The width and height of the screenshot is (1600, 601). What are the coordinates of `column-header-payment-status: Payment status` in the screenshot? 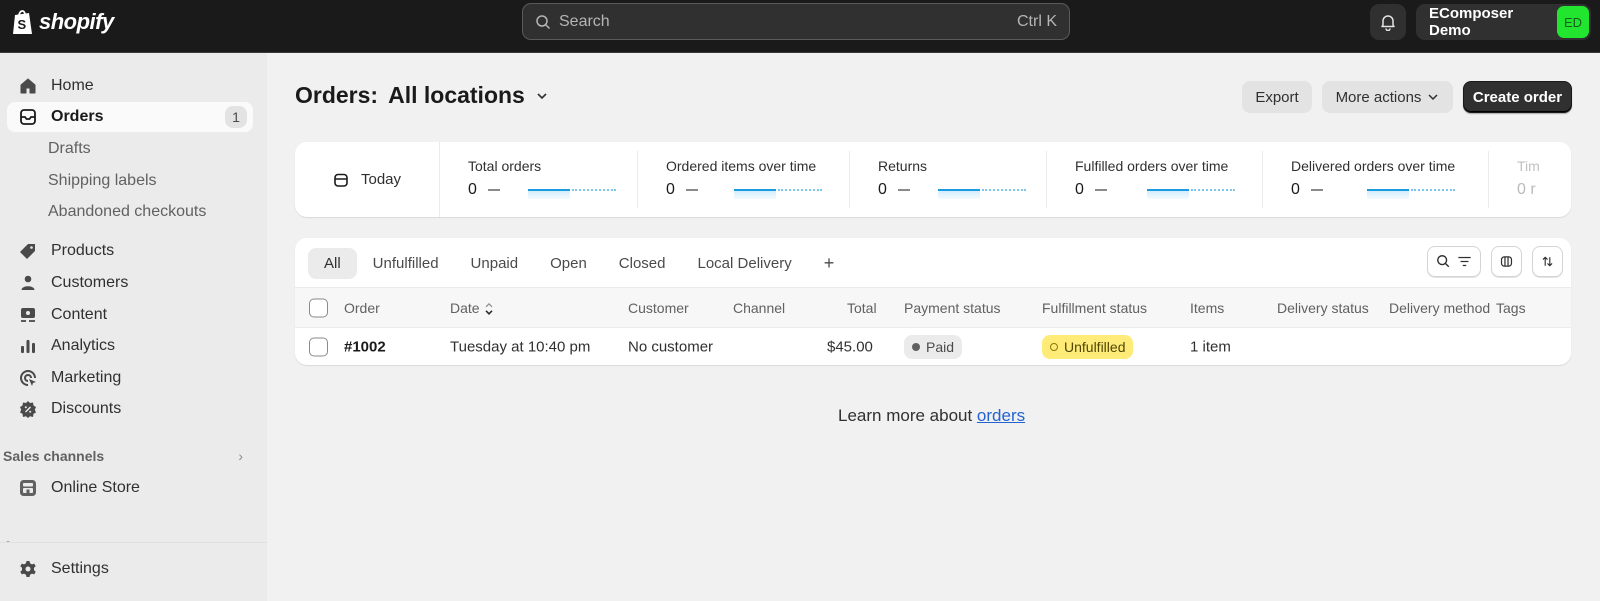 It's located at (952, 307).